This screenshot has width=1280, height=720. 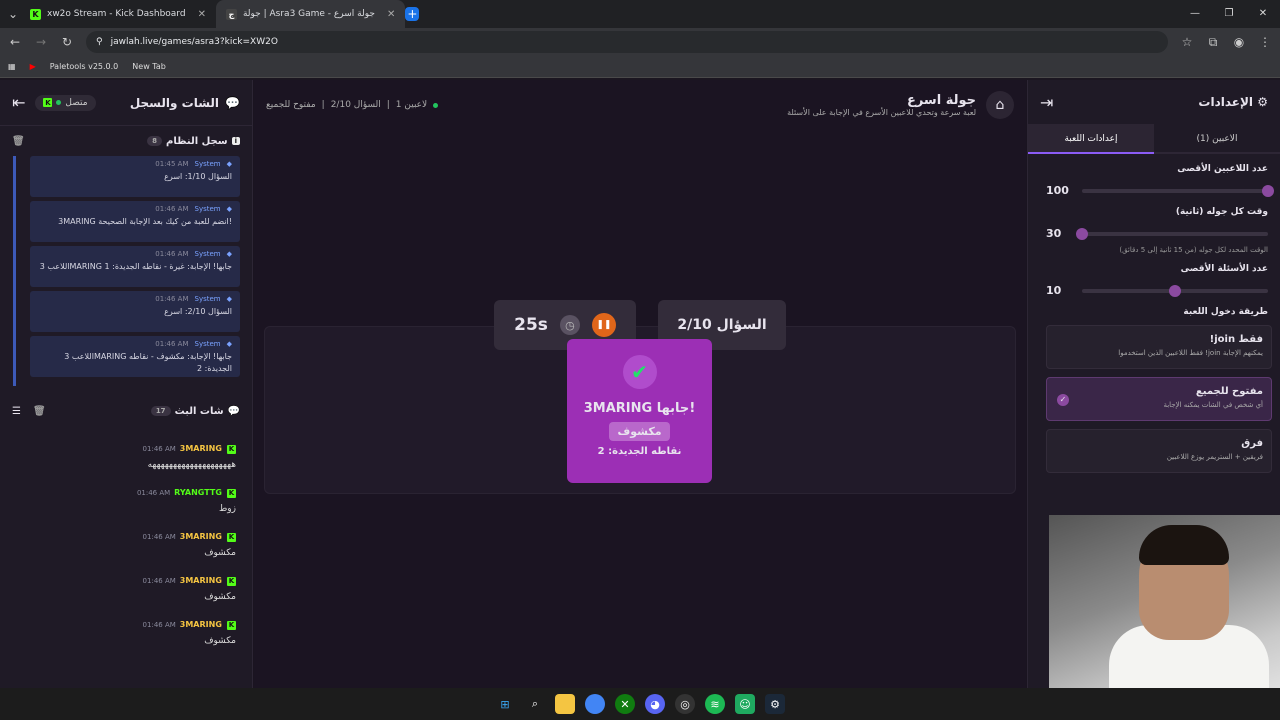 What do you see at coordinates (12, 66) in the screenshot?
I see `apps-icon: ▦` at bounding box center [12, 66].